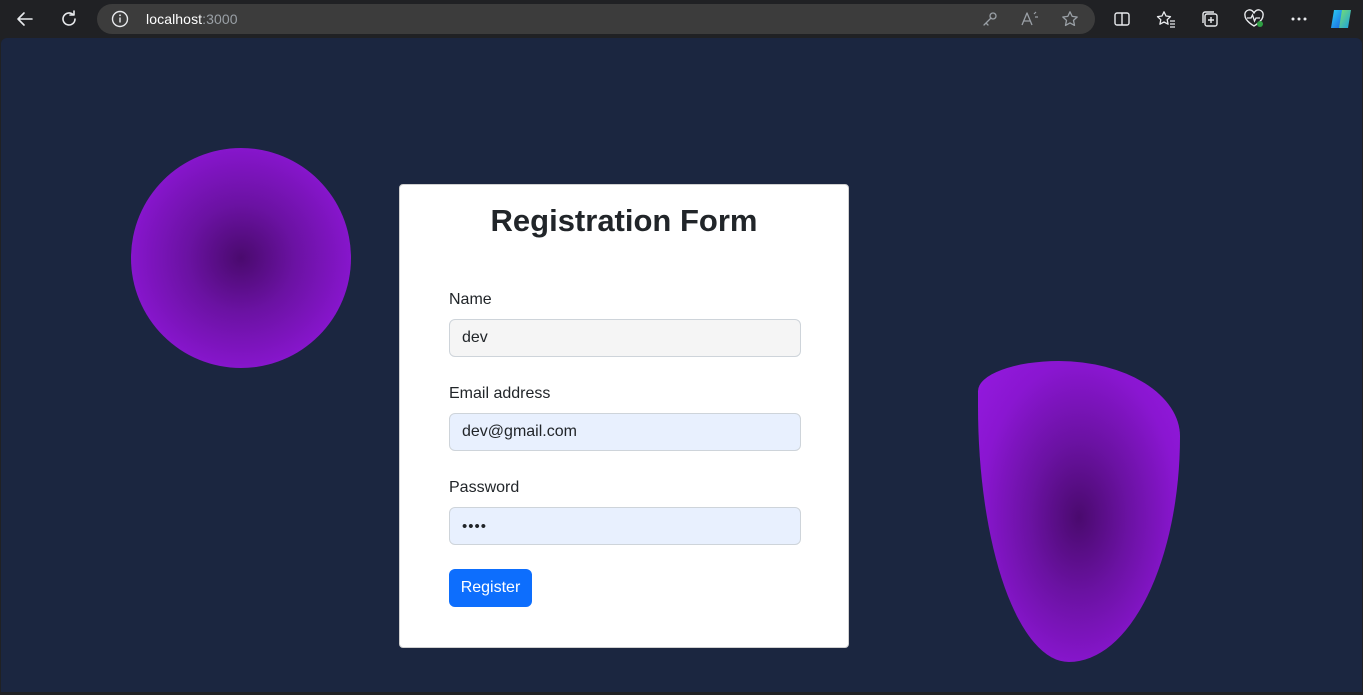 The image size is (1363, 695). I want to click on split-screen-icon, so click(1122, 19).